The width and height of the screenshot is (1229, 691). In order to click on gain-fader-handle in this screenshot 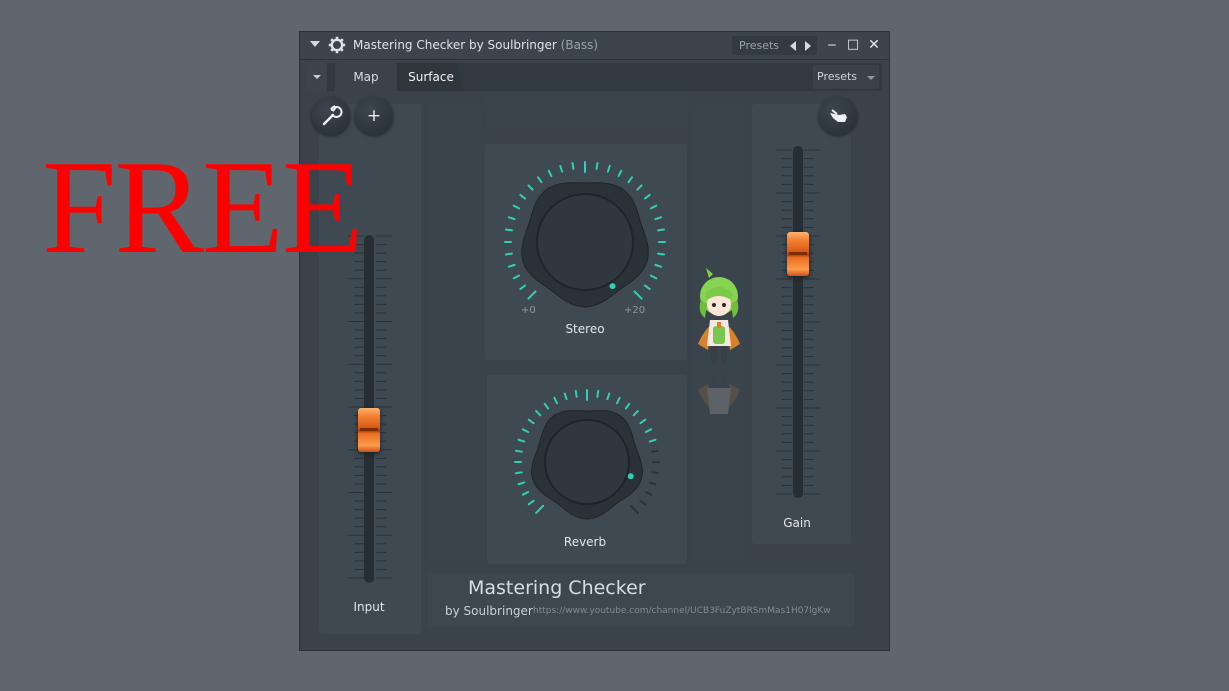, I will do `click(798, 254)`.